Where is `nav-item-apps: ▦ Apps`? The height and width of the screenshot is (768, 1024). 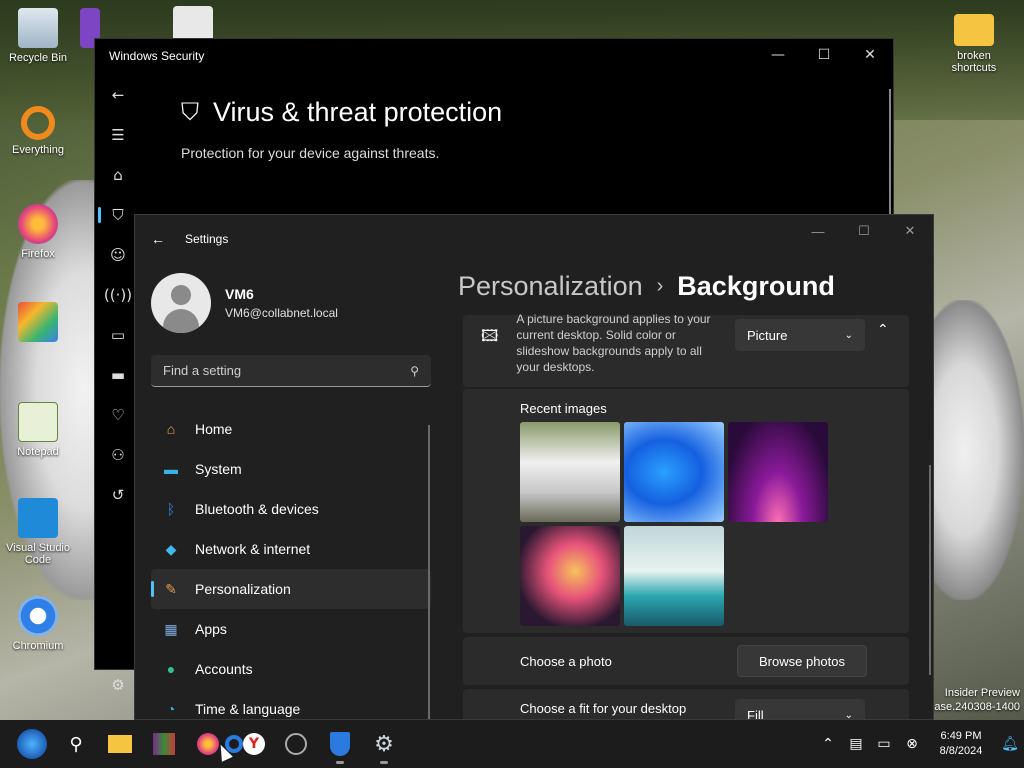
nav-item-apps: ▦ Apps is located at coordinates (291, 629).